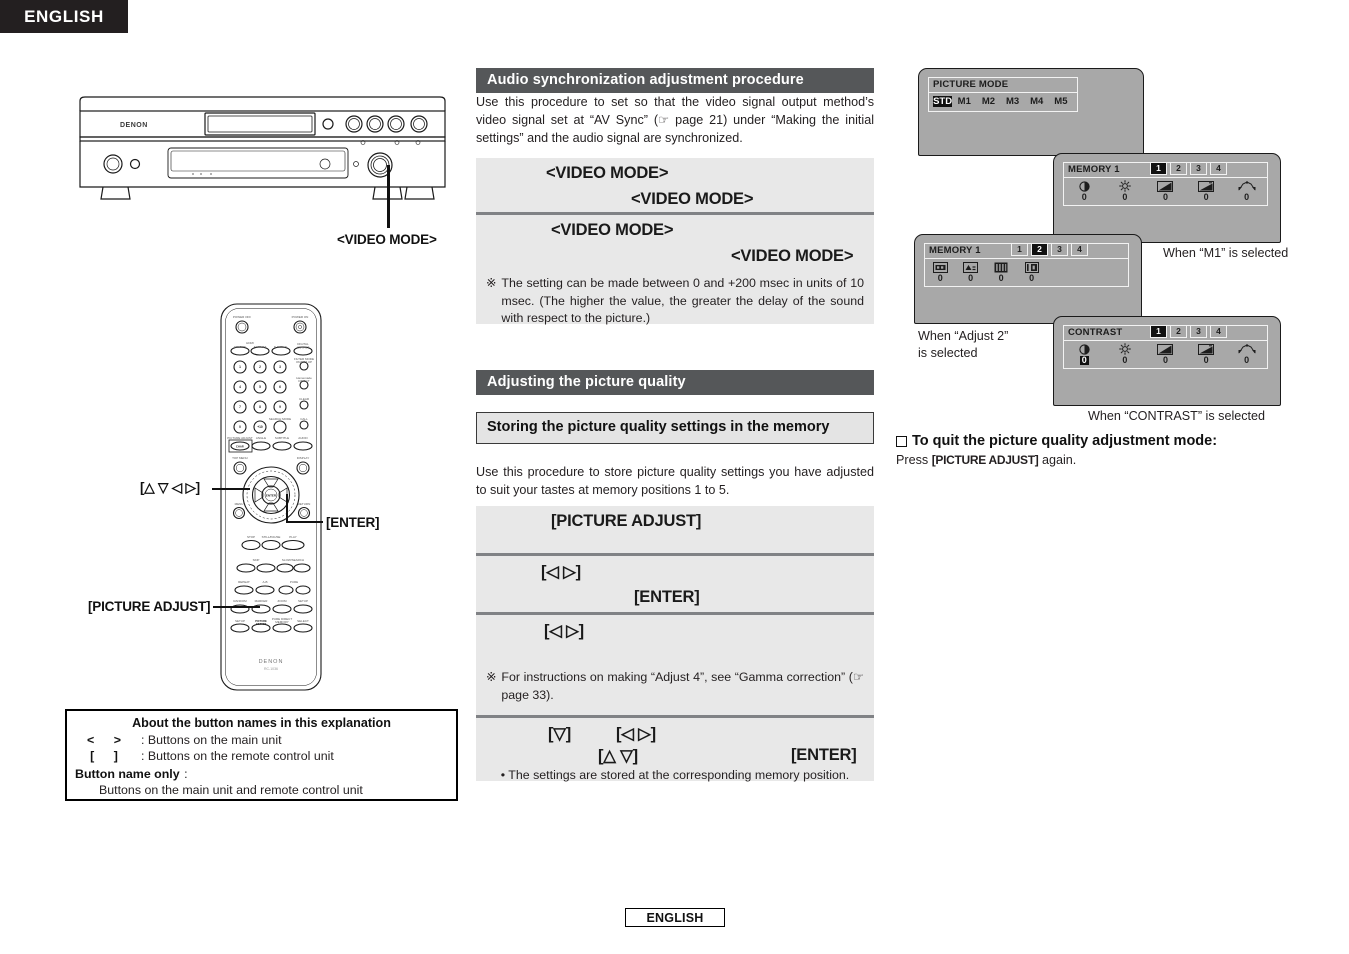 The height and width of the screenshot is (954, 1349). I want to click on svg-text: 6, so click(280, 387).